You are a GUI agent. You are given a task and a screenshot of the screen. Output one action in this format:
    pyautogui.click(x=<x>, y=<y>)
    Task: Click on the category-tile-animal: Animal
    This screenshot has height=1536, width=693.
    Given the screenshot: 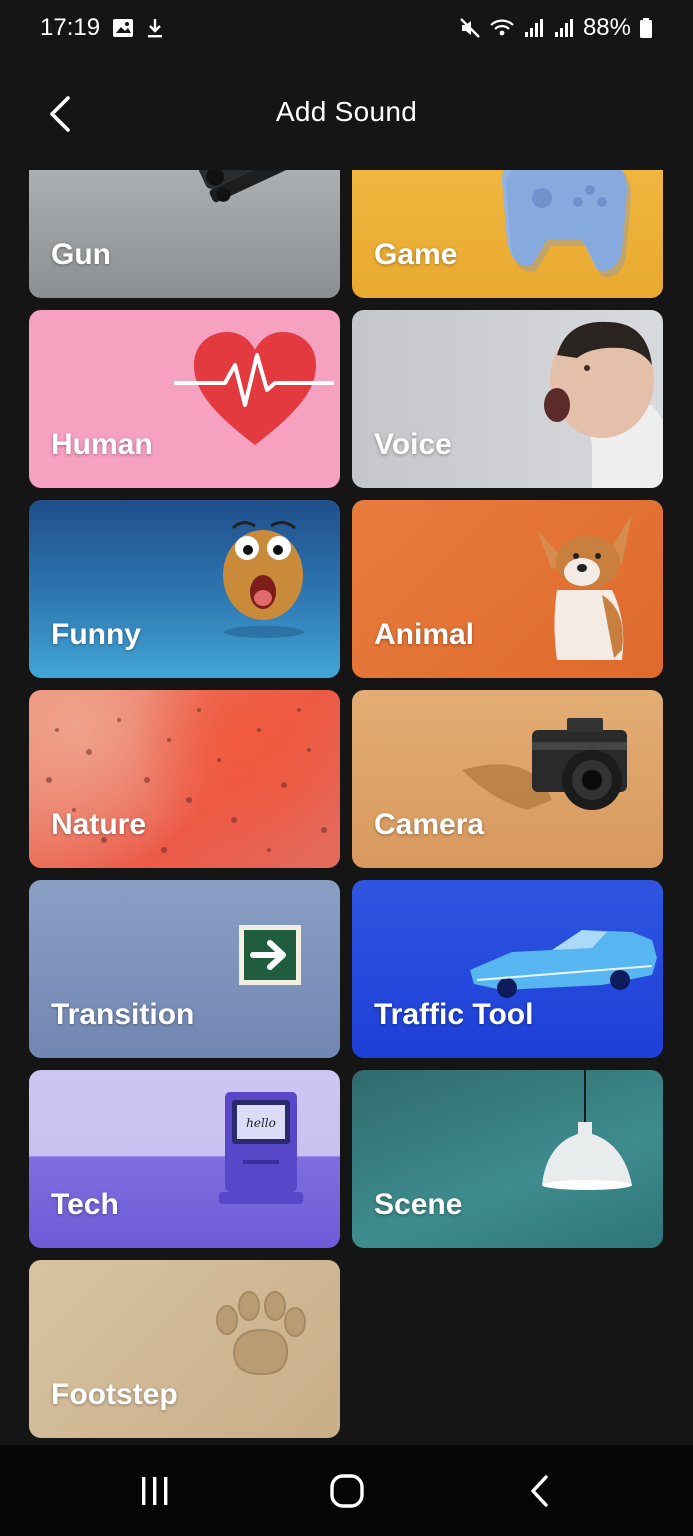 What is the action you would take?
    pyautogui.click(x=507, y=589)
    